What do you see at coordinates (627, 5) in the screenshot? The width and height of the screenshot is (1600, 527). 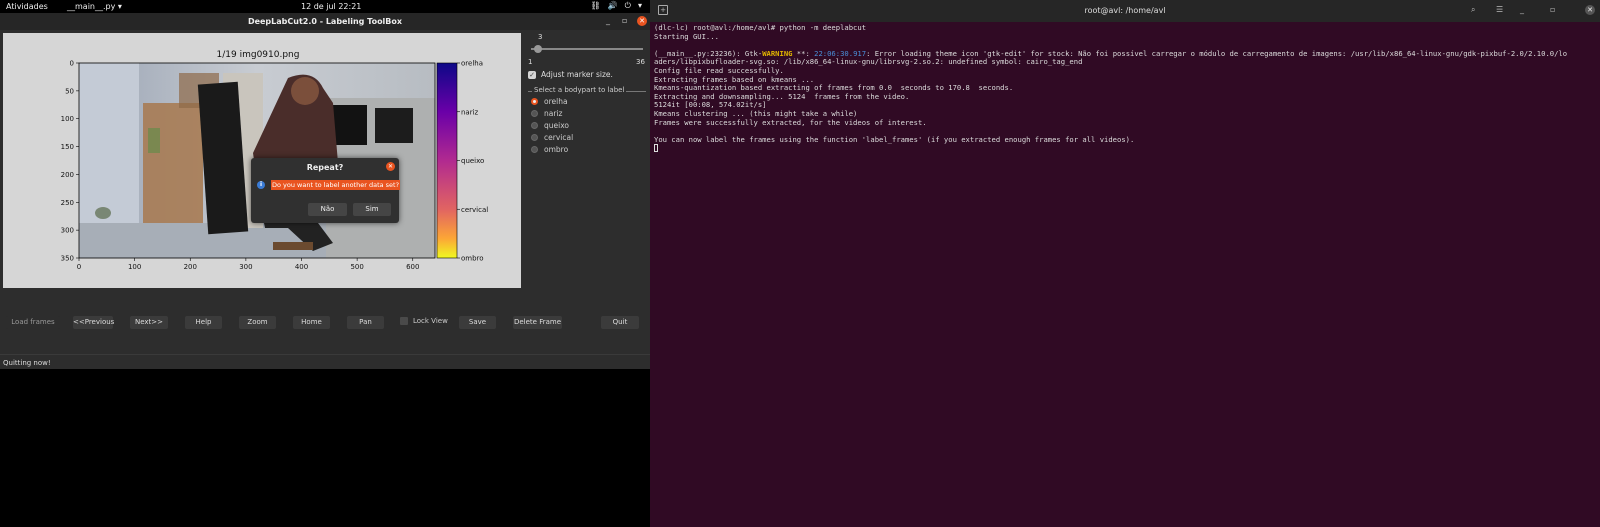 I see `power-icon: ⏻` at bounding box center [627, 5].